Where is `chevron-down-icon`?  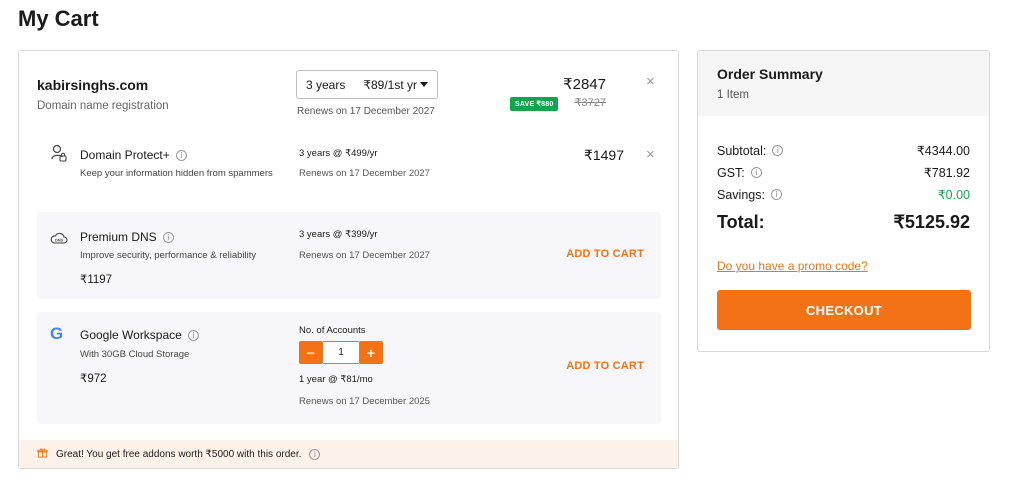 chevron-down-icon is located at coordinates (424, 84).